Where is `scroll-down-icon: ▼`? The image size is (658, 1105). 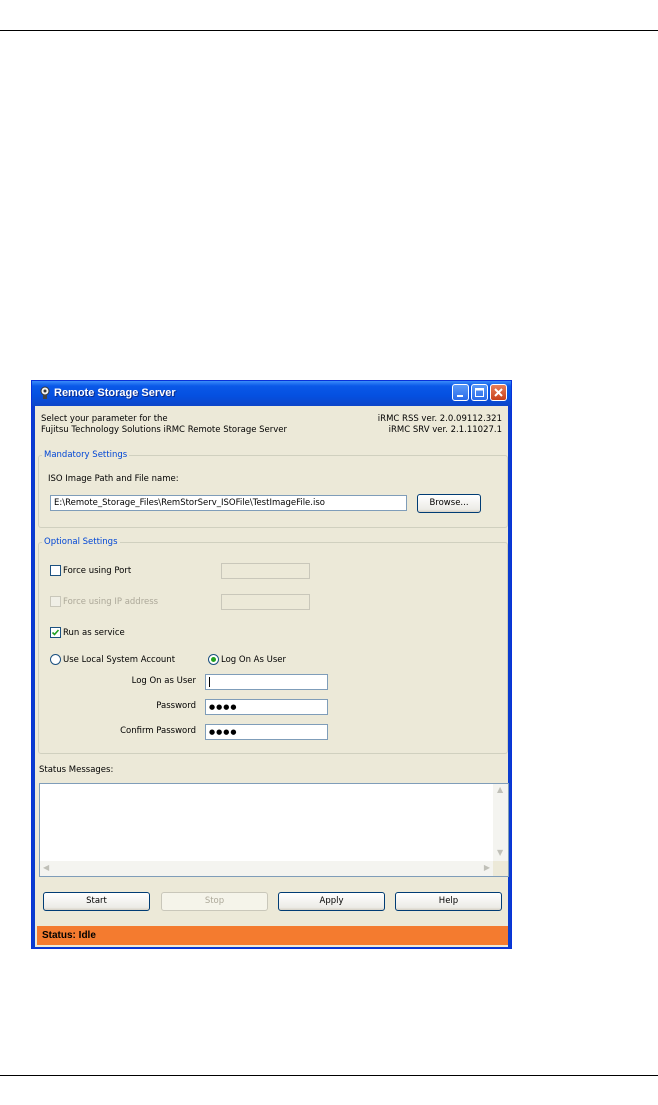 scroll-down-icon: ▼ is located at coordinates (500, 852).